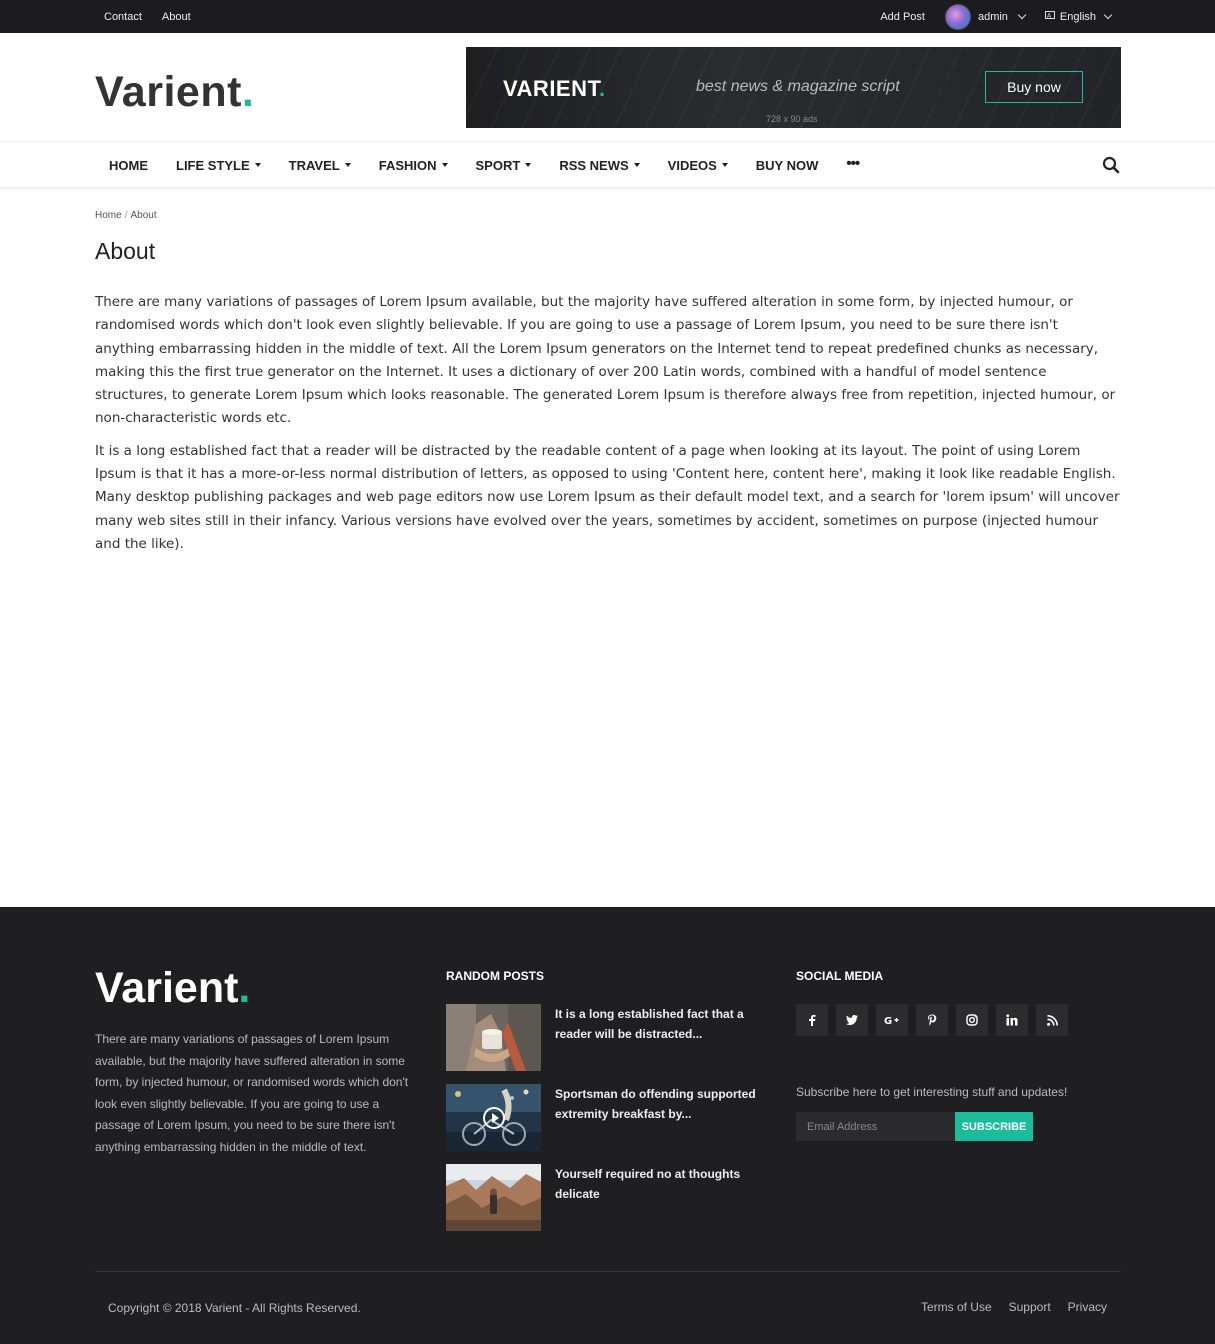  What do you see at coordinates (957, 16) in the screenshot?
I see `avatar` at bounding box center [957, 16].